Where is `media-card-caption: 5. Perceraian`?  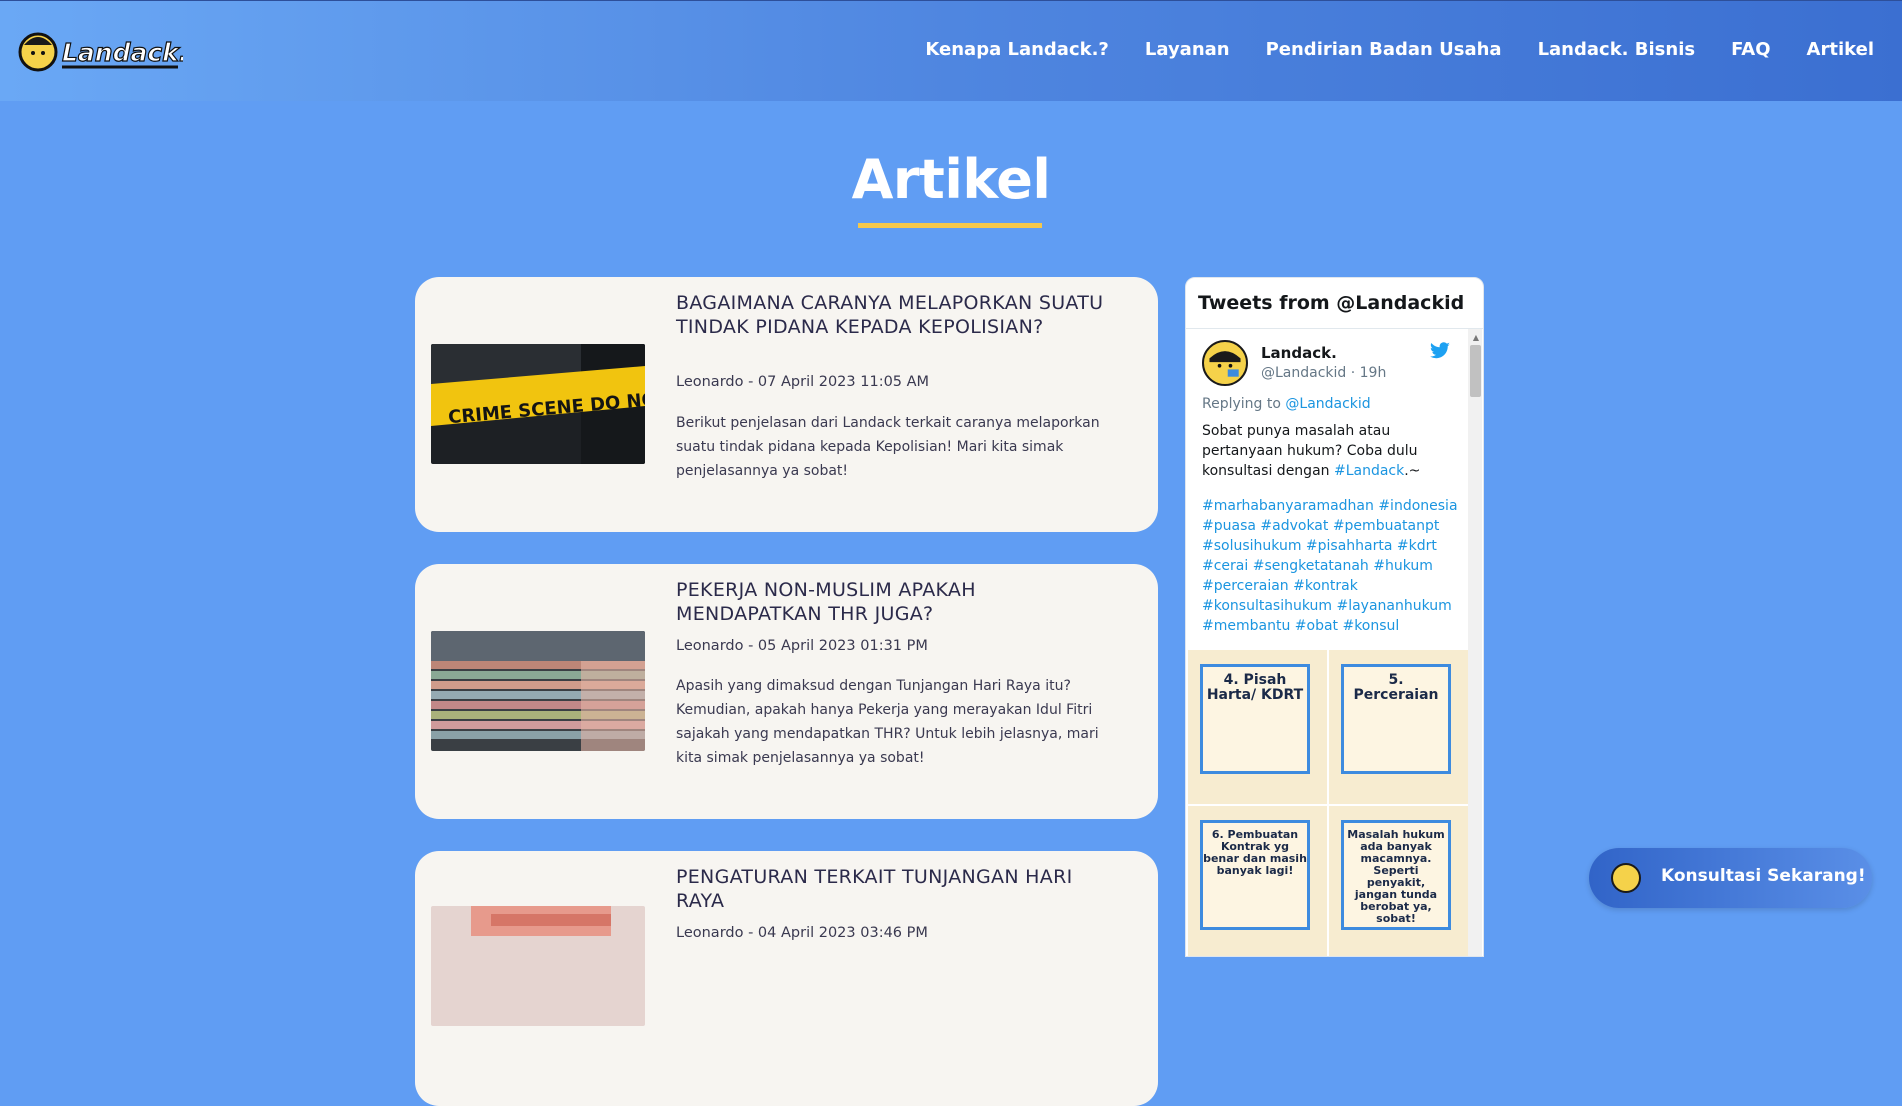 media-card-caption: 5. Perceraian is located at coordinates (1396, 687).